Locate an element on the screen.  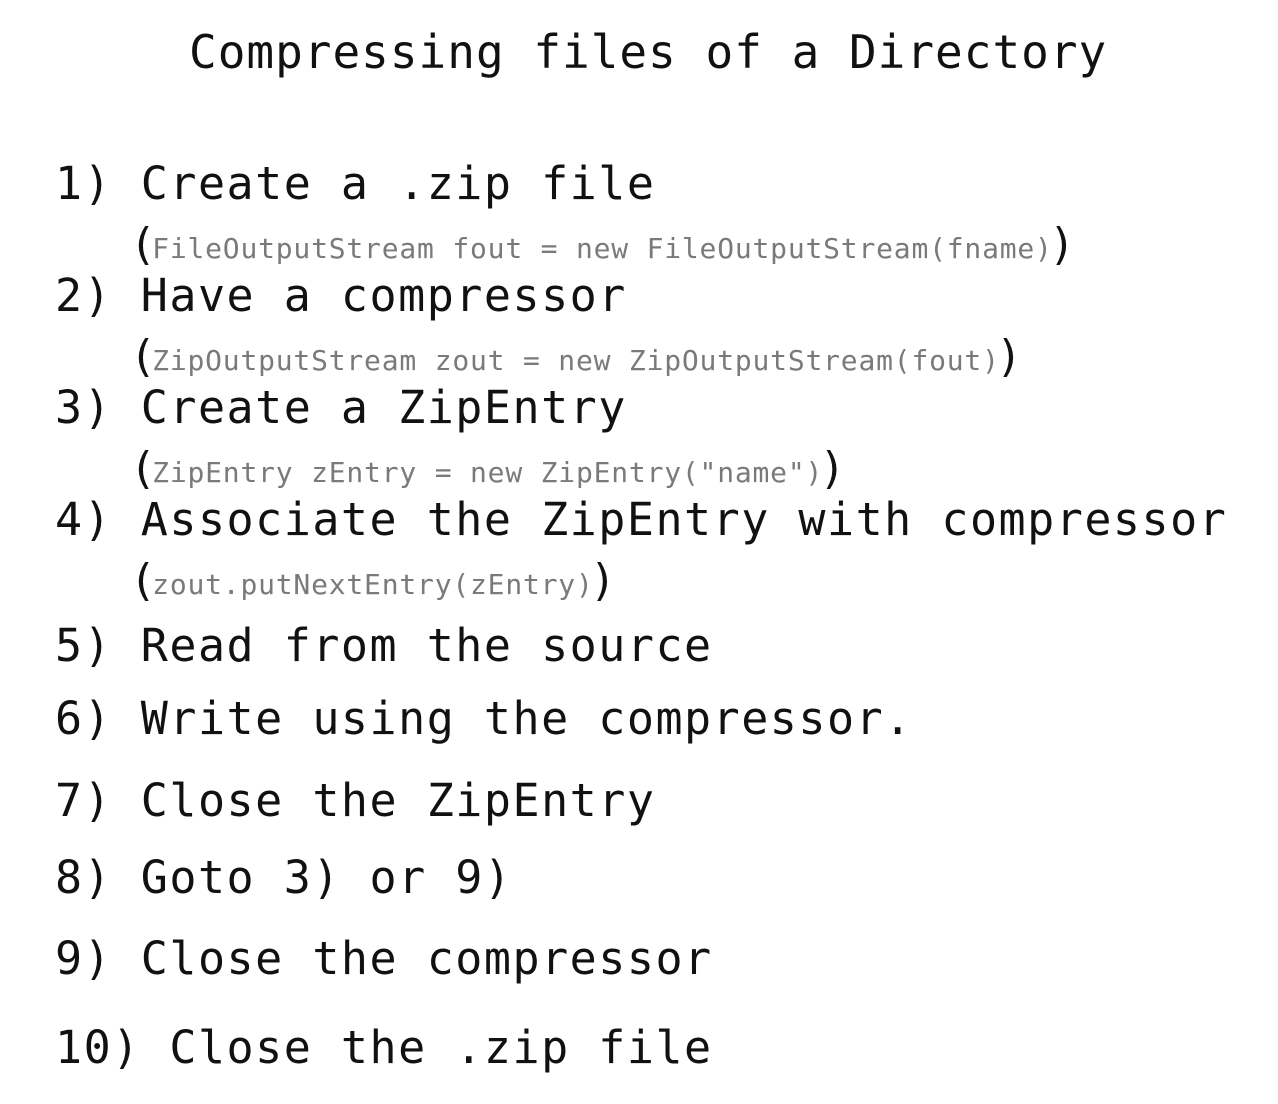
step-5: 5) Read from the source is located at coordinates (384, 645).